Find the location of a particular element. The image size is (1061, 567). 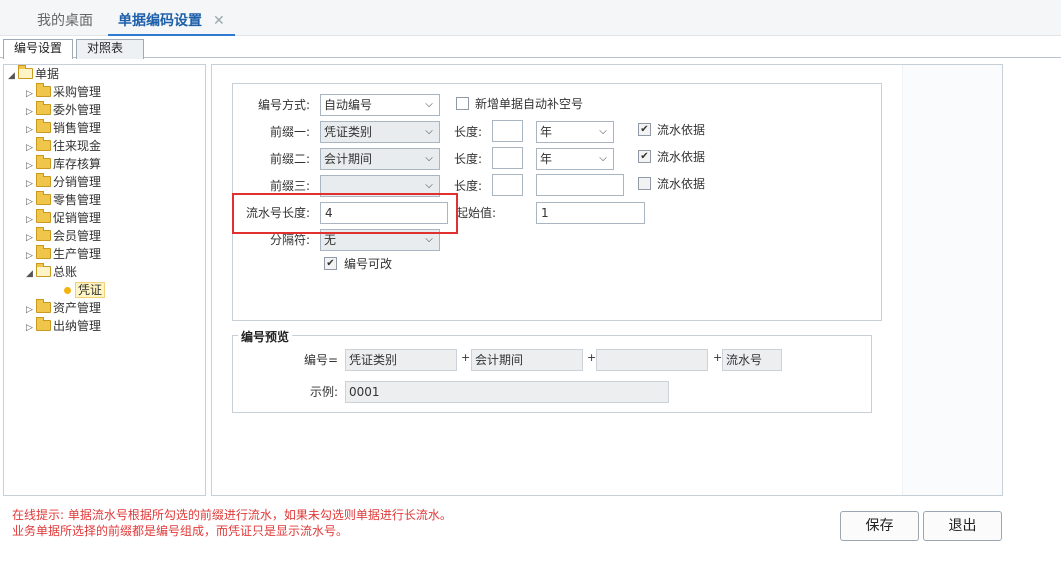

tree-node-item: ▷ 采购管理 is located at coordinates (63, 92).